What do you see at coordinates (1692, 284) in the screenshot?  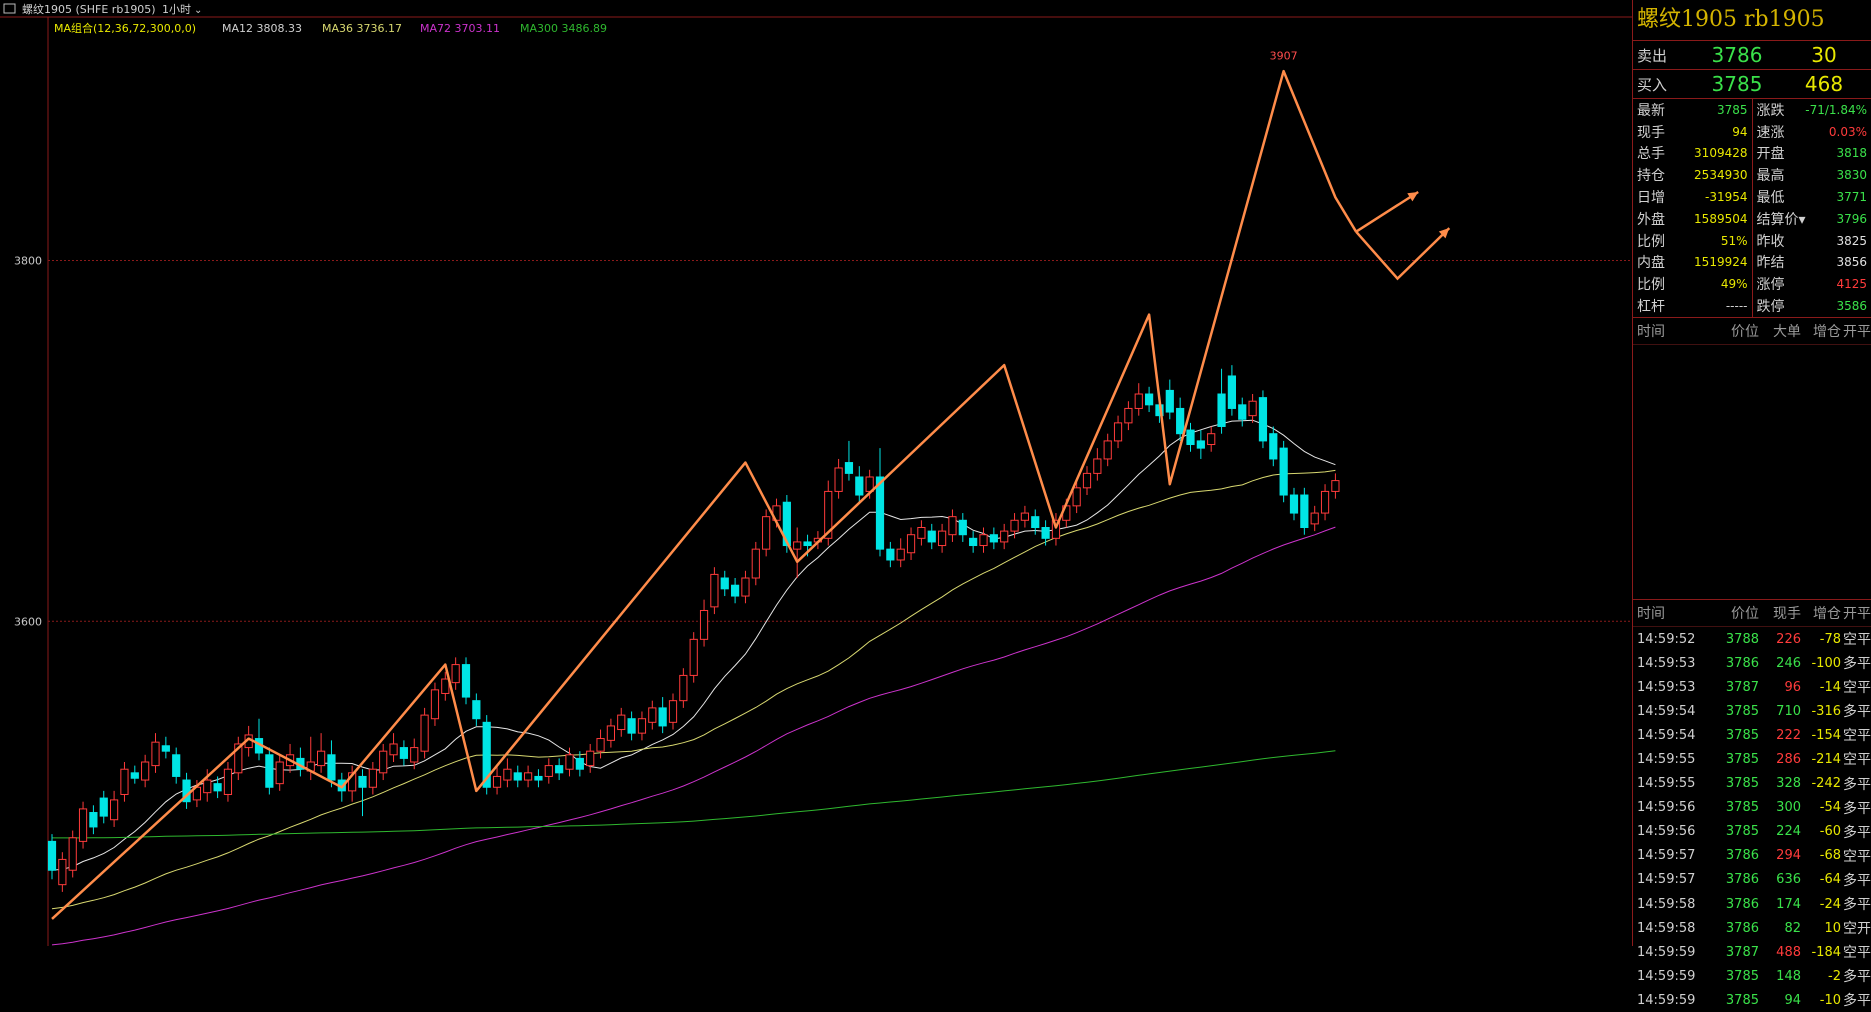 I see `stat-row: 比例49%` at bounding box center [1692, 284].